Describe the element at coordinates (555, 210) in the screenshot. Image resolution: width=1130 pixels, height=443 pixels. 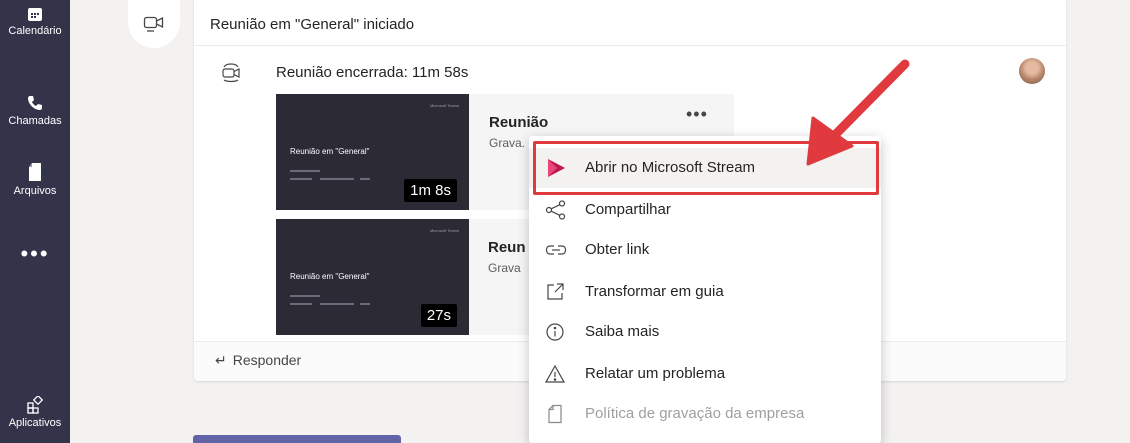
I see `share-icon` at that location.